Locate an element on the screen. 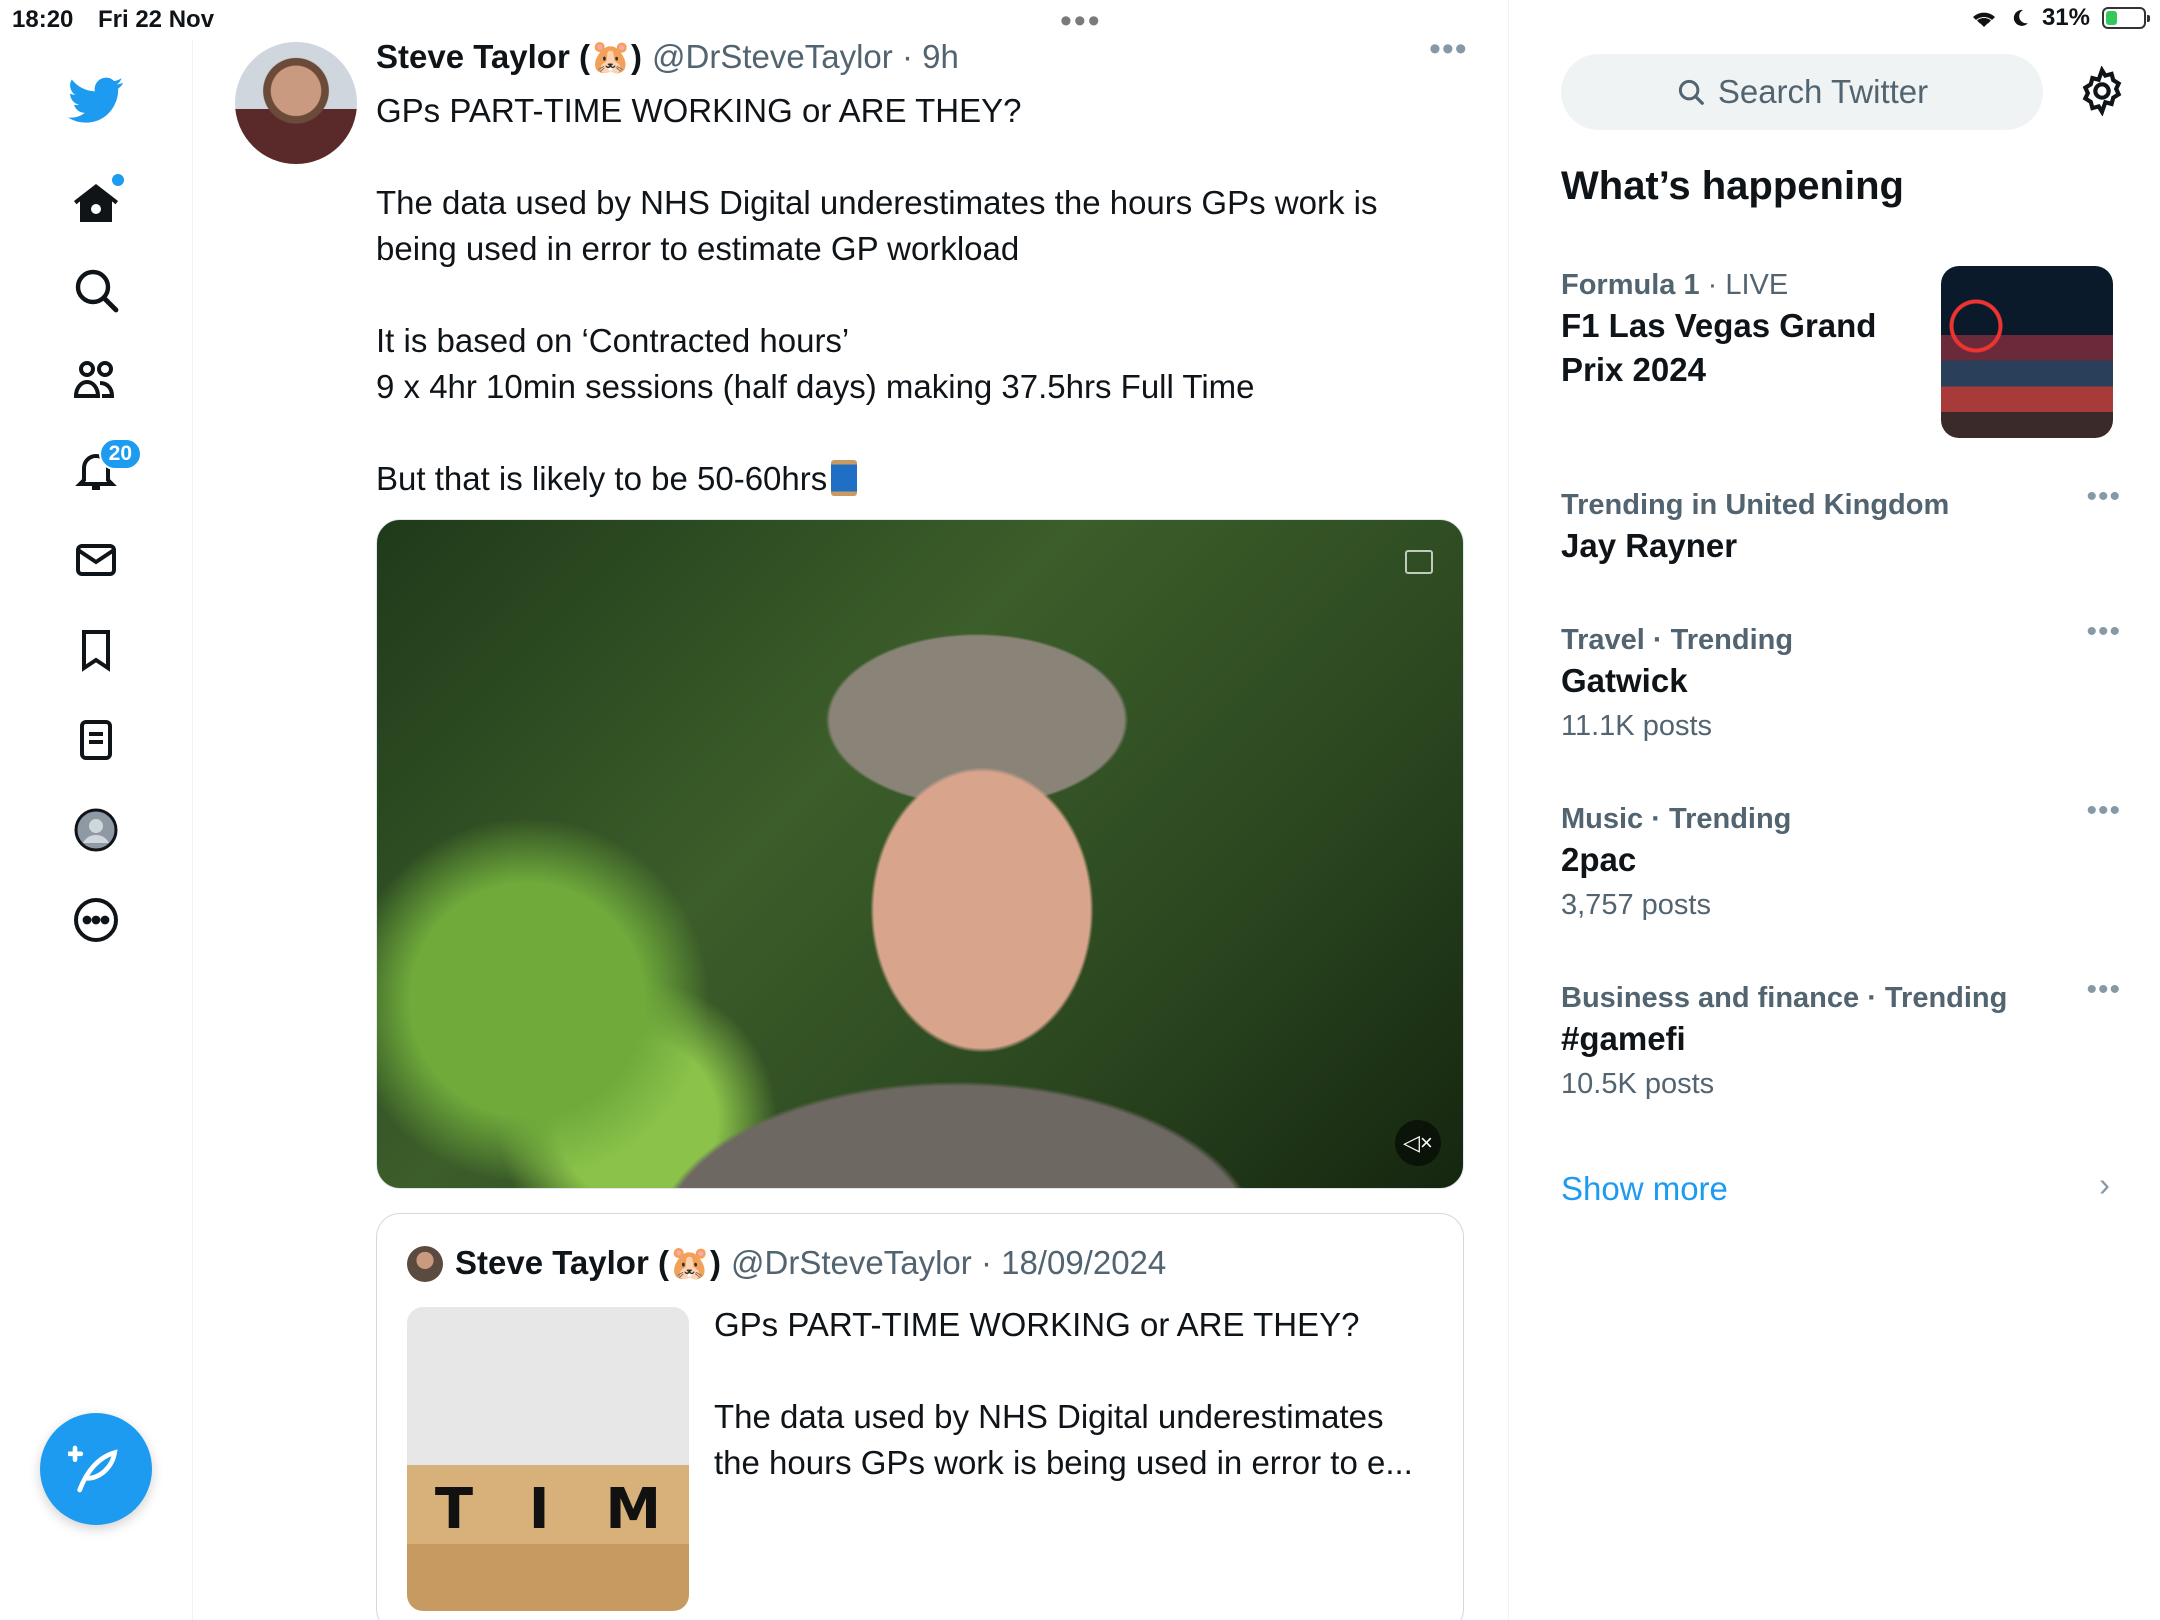 This screenshot has width=2160, height=1620. quote-author-avatar is located at coordinates (425, 1264).